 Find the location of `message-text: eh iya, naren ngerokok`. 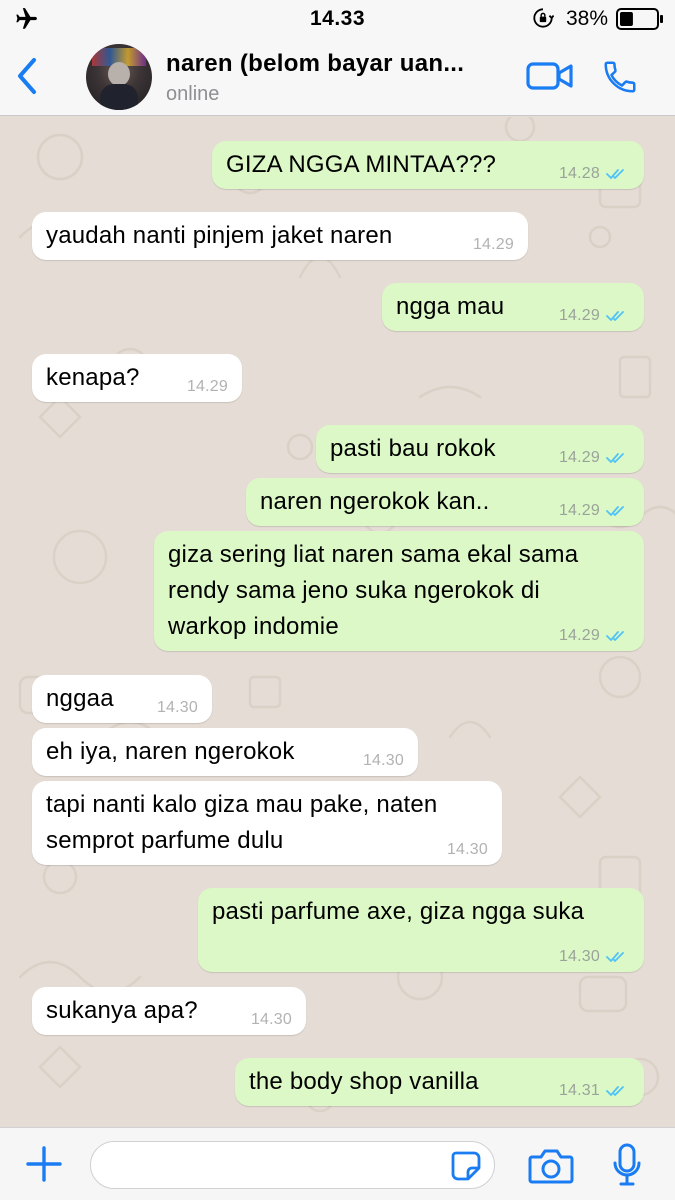

message-text: eh iya, naren ngerokok is located at coordinates (170, 751).